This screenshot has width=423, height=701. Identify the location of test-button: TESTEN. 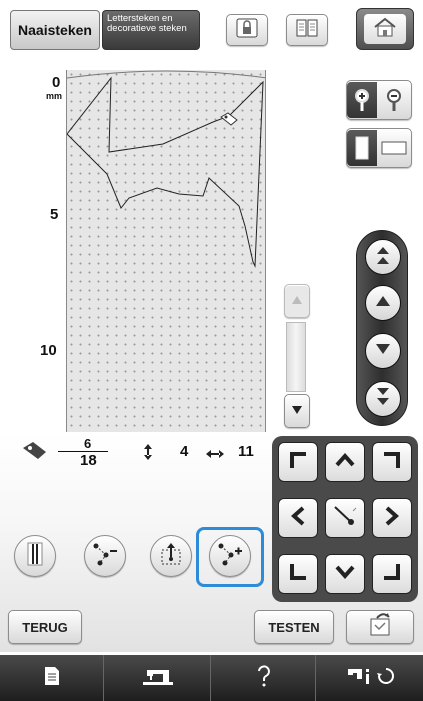
(294, 627).